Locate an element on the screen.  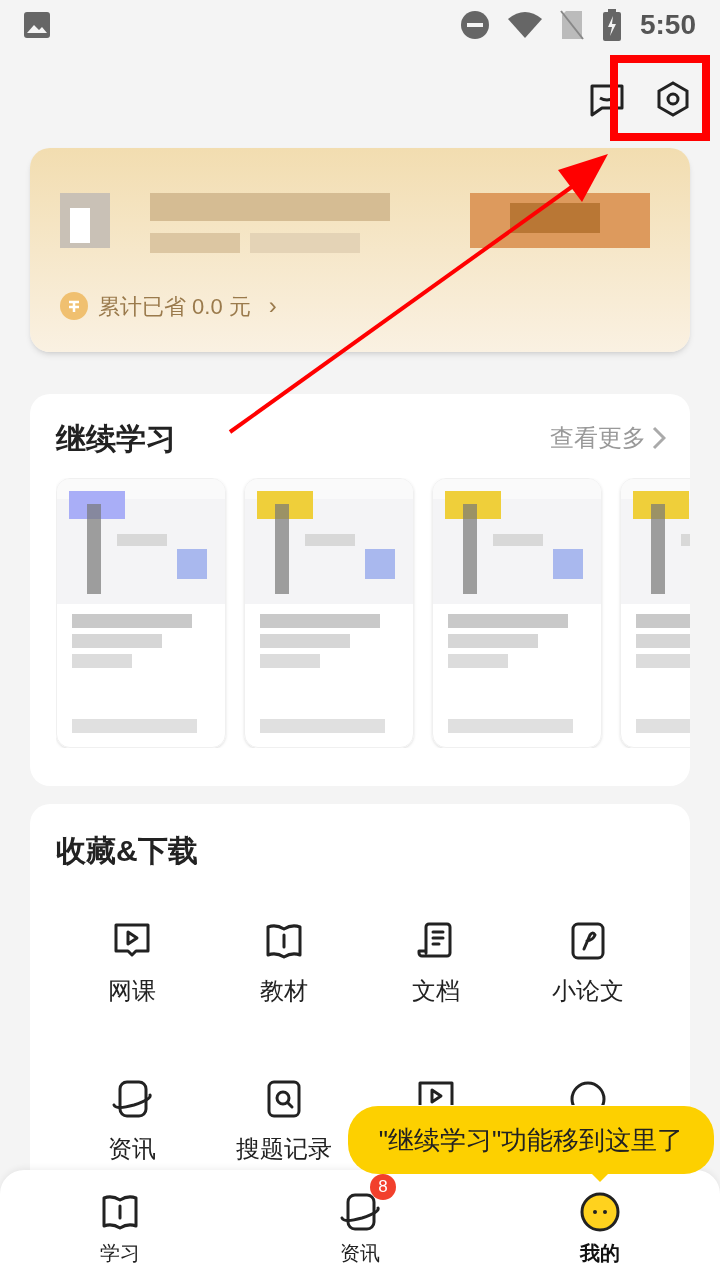
savings-text: 累计已省 0.0 元 is located at coordinates (174, 306).